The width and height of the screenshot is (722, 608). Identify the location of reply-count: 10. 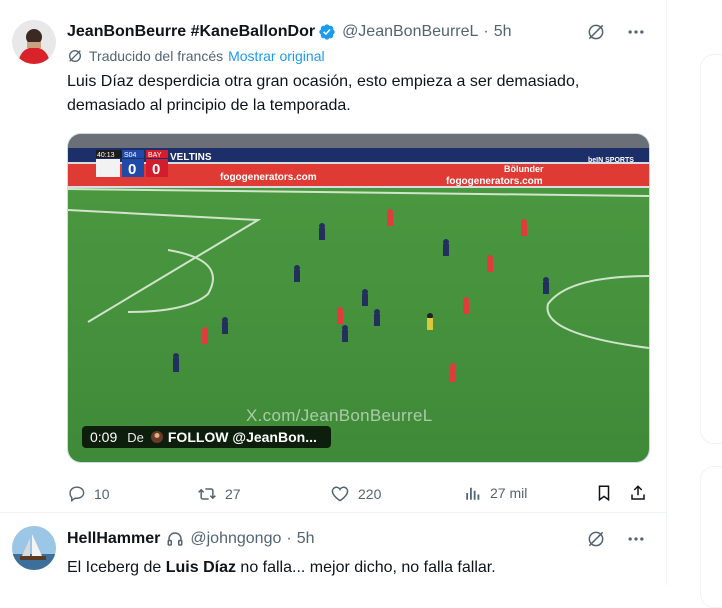
(102, 493).